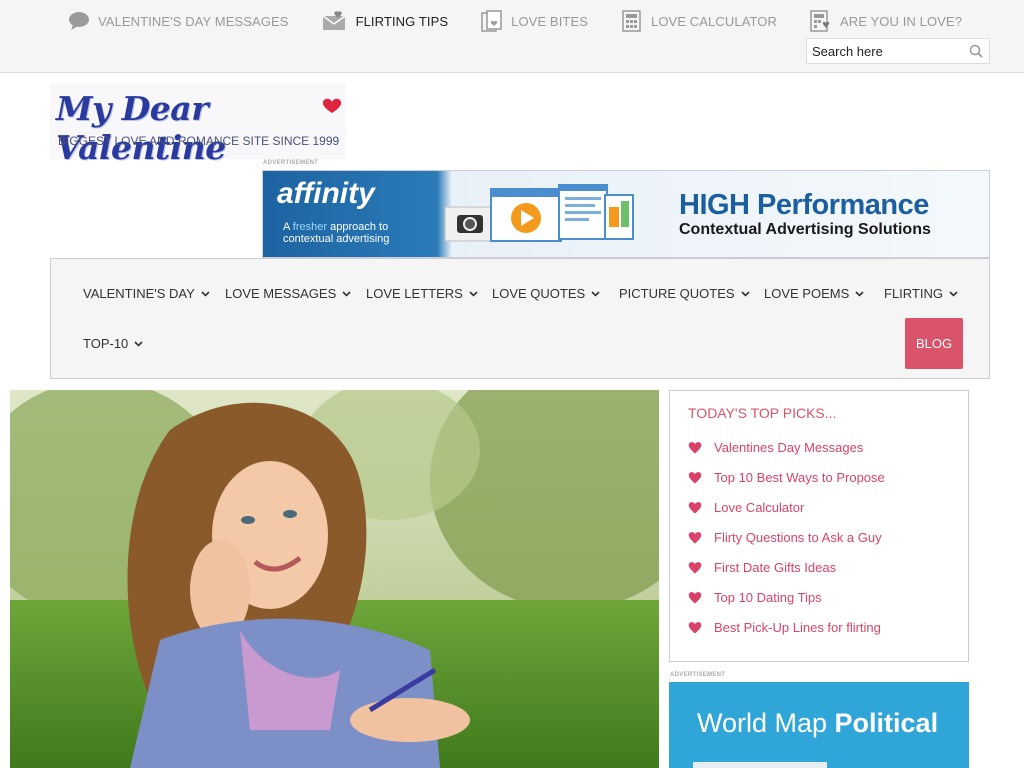 The image size is (1024, 768). I want to click on nav-picture-quotes: PICTURE QUOTES, so click(684, 293).